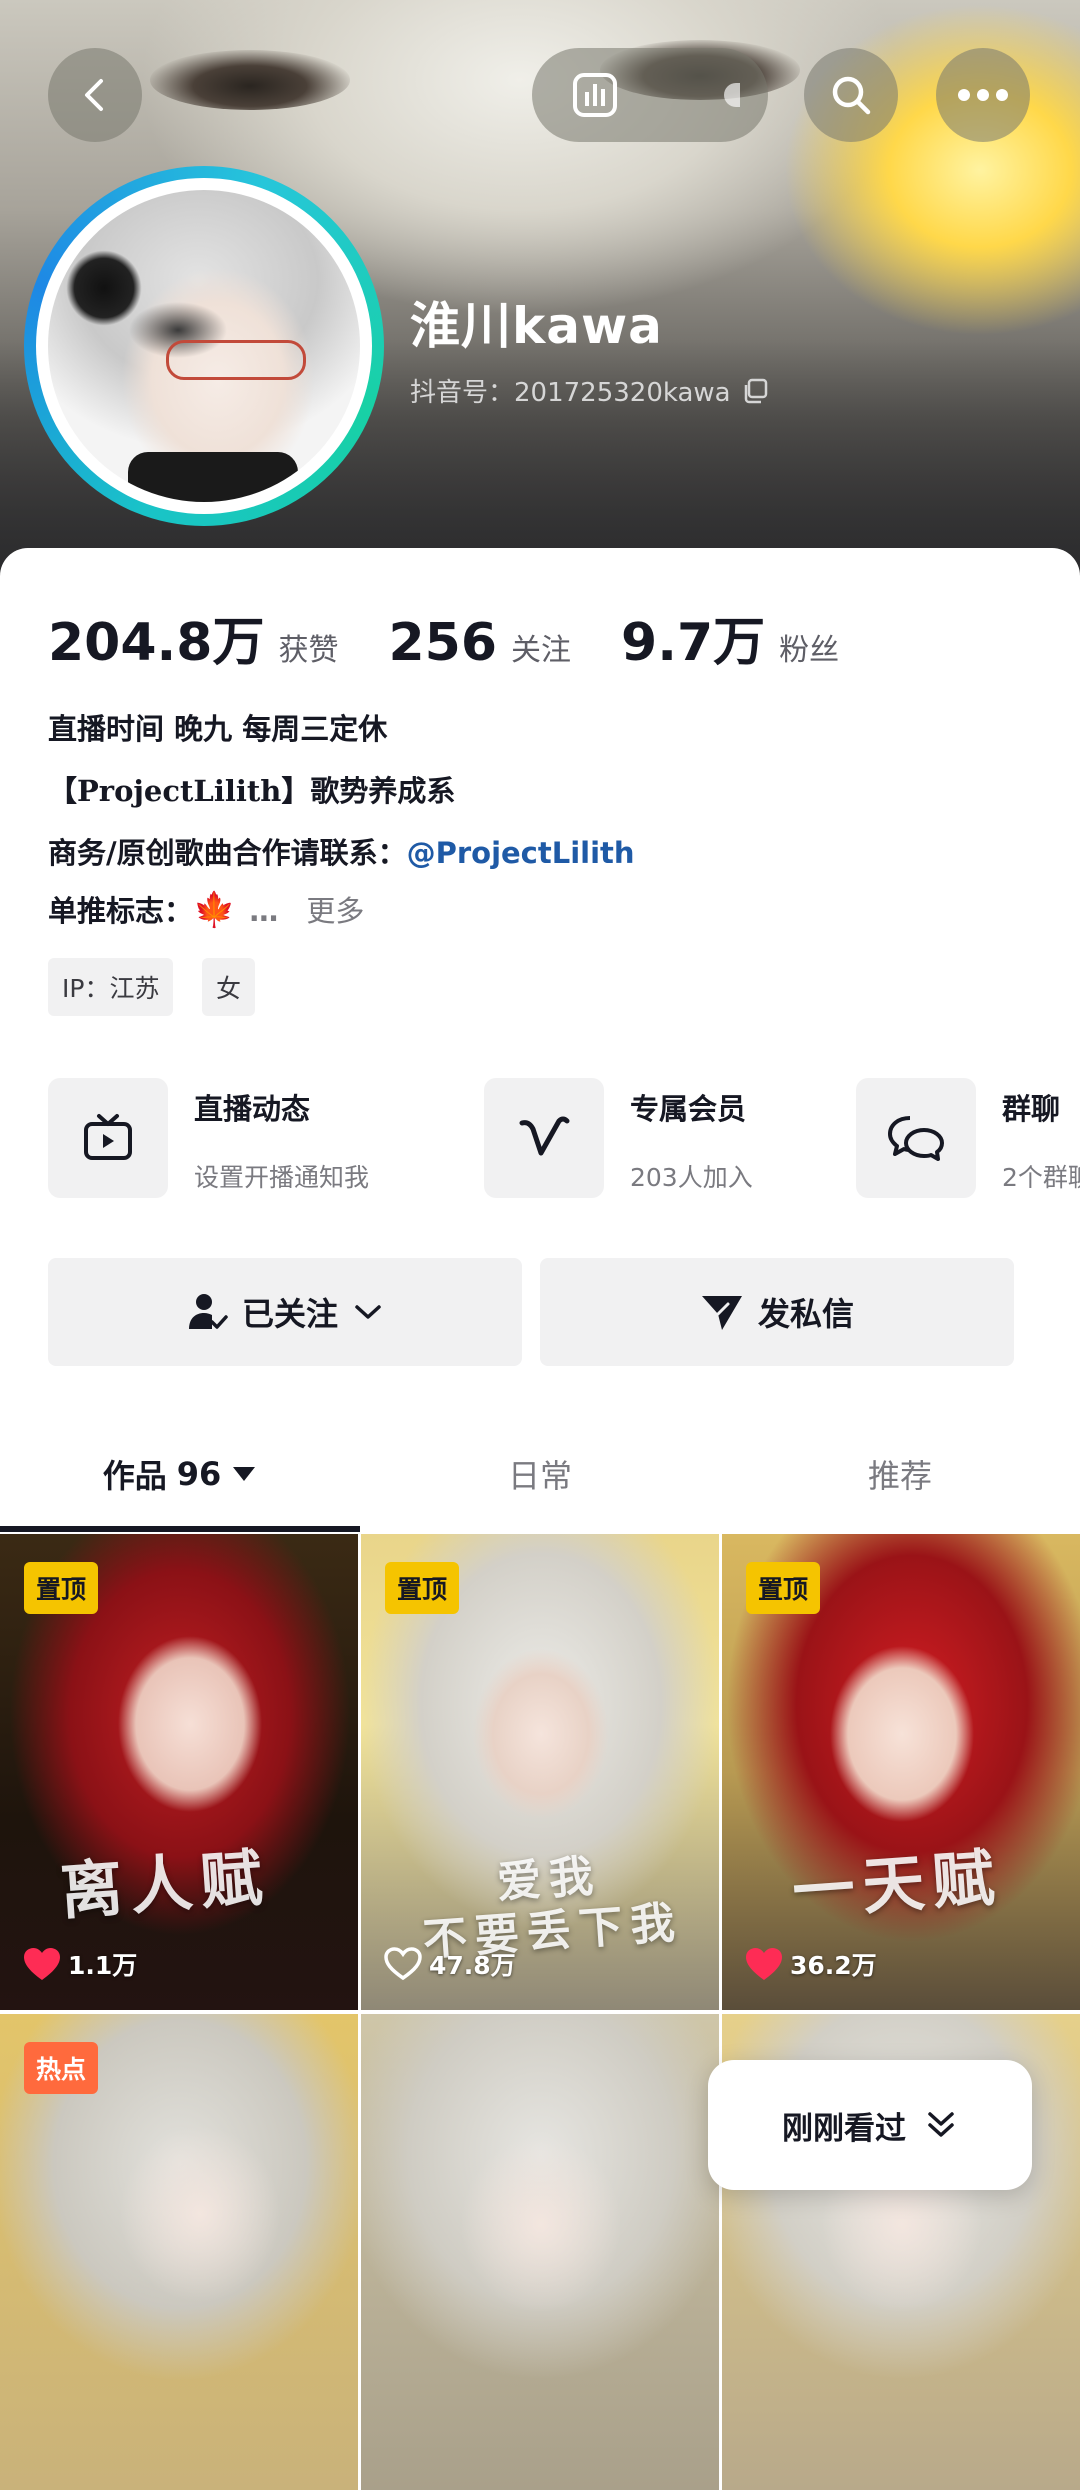 The width and height of the screenshot is (1080, 2490). Describe the element at coordinates (229, 987) in the screenshot. I see `gender-tag: 女` at that location.